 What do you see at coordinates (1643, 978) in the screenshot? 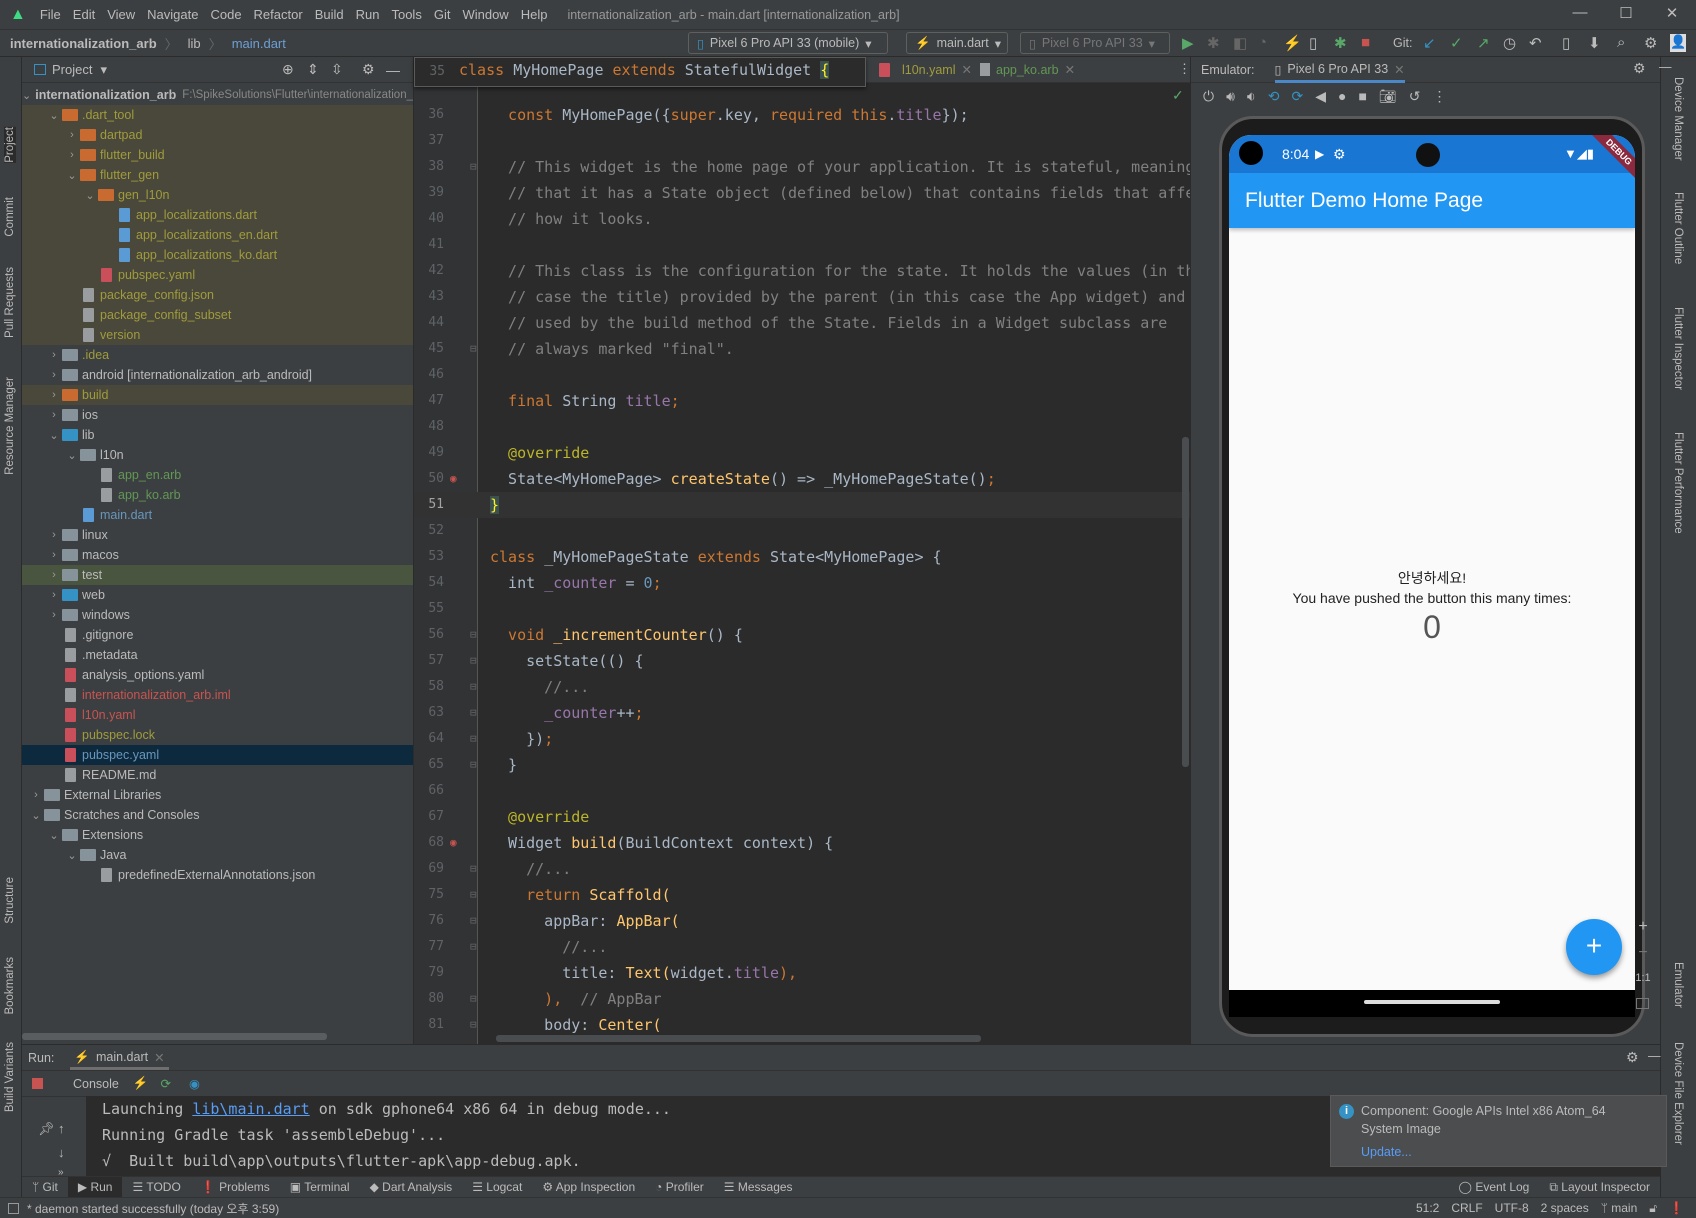
I see `actual-size-button: 1:1` at bounding box center [1643, 978].